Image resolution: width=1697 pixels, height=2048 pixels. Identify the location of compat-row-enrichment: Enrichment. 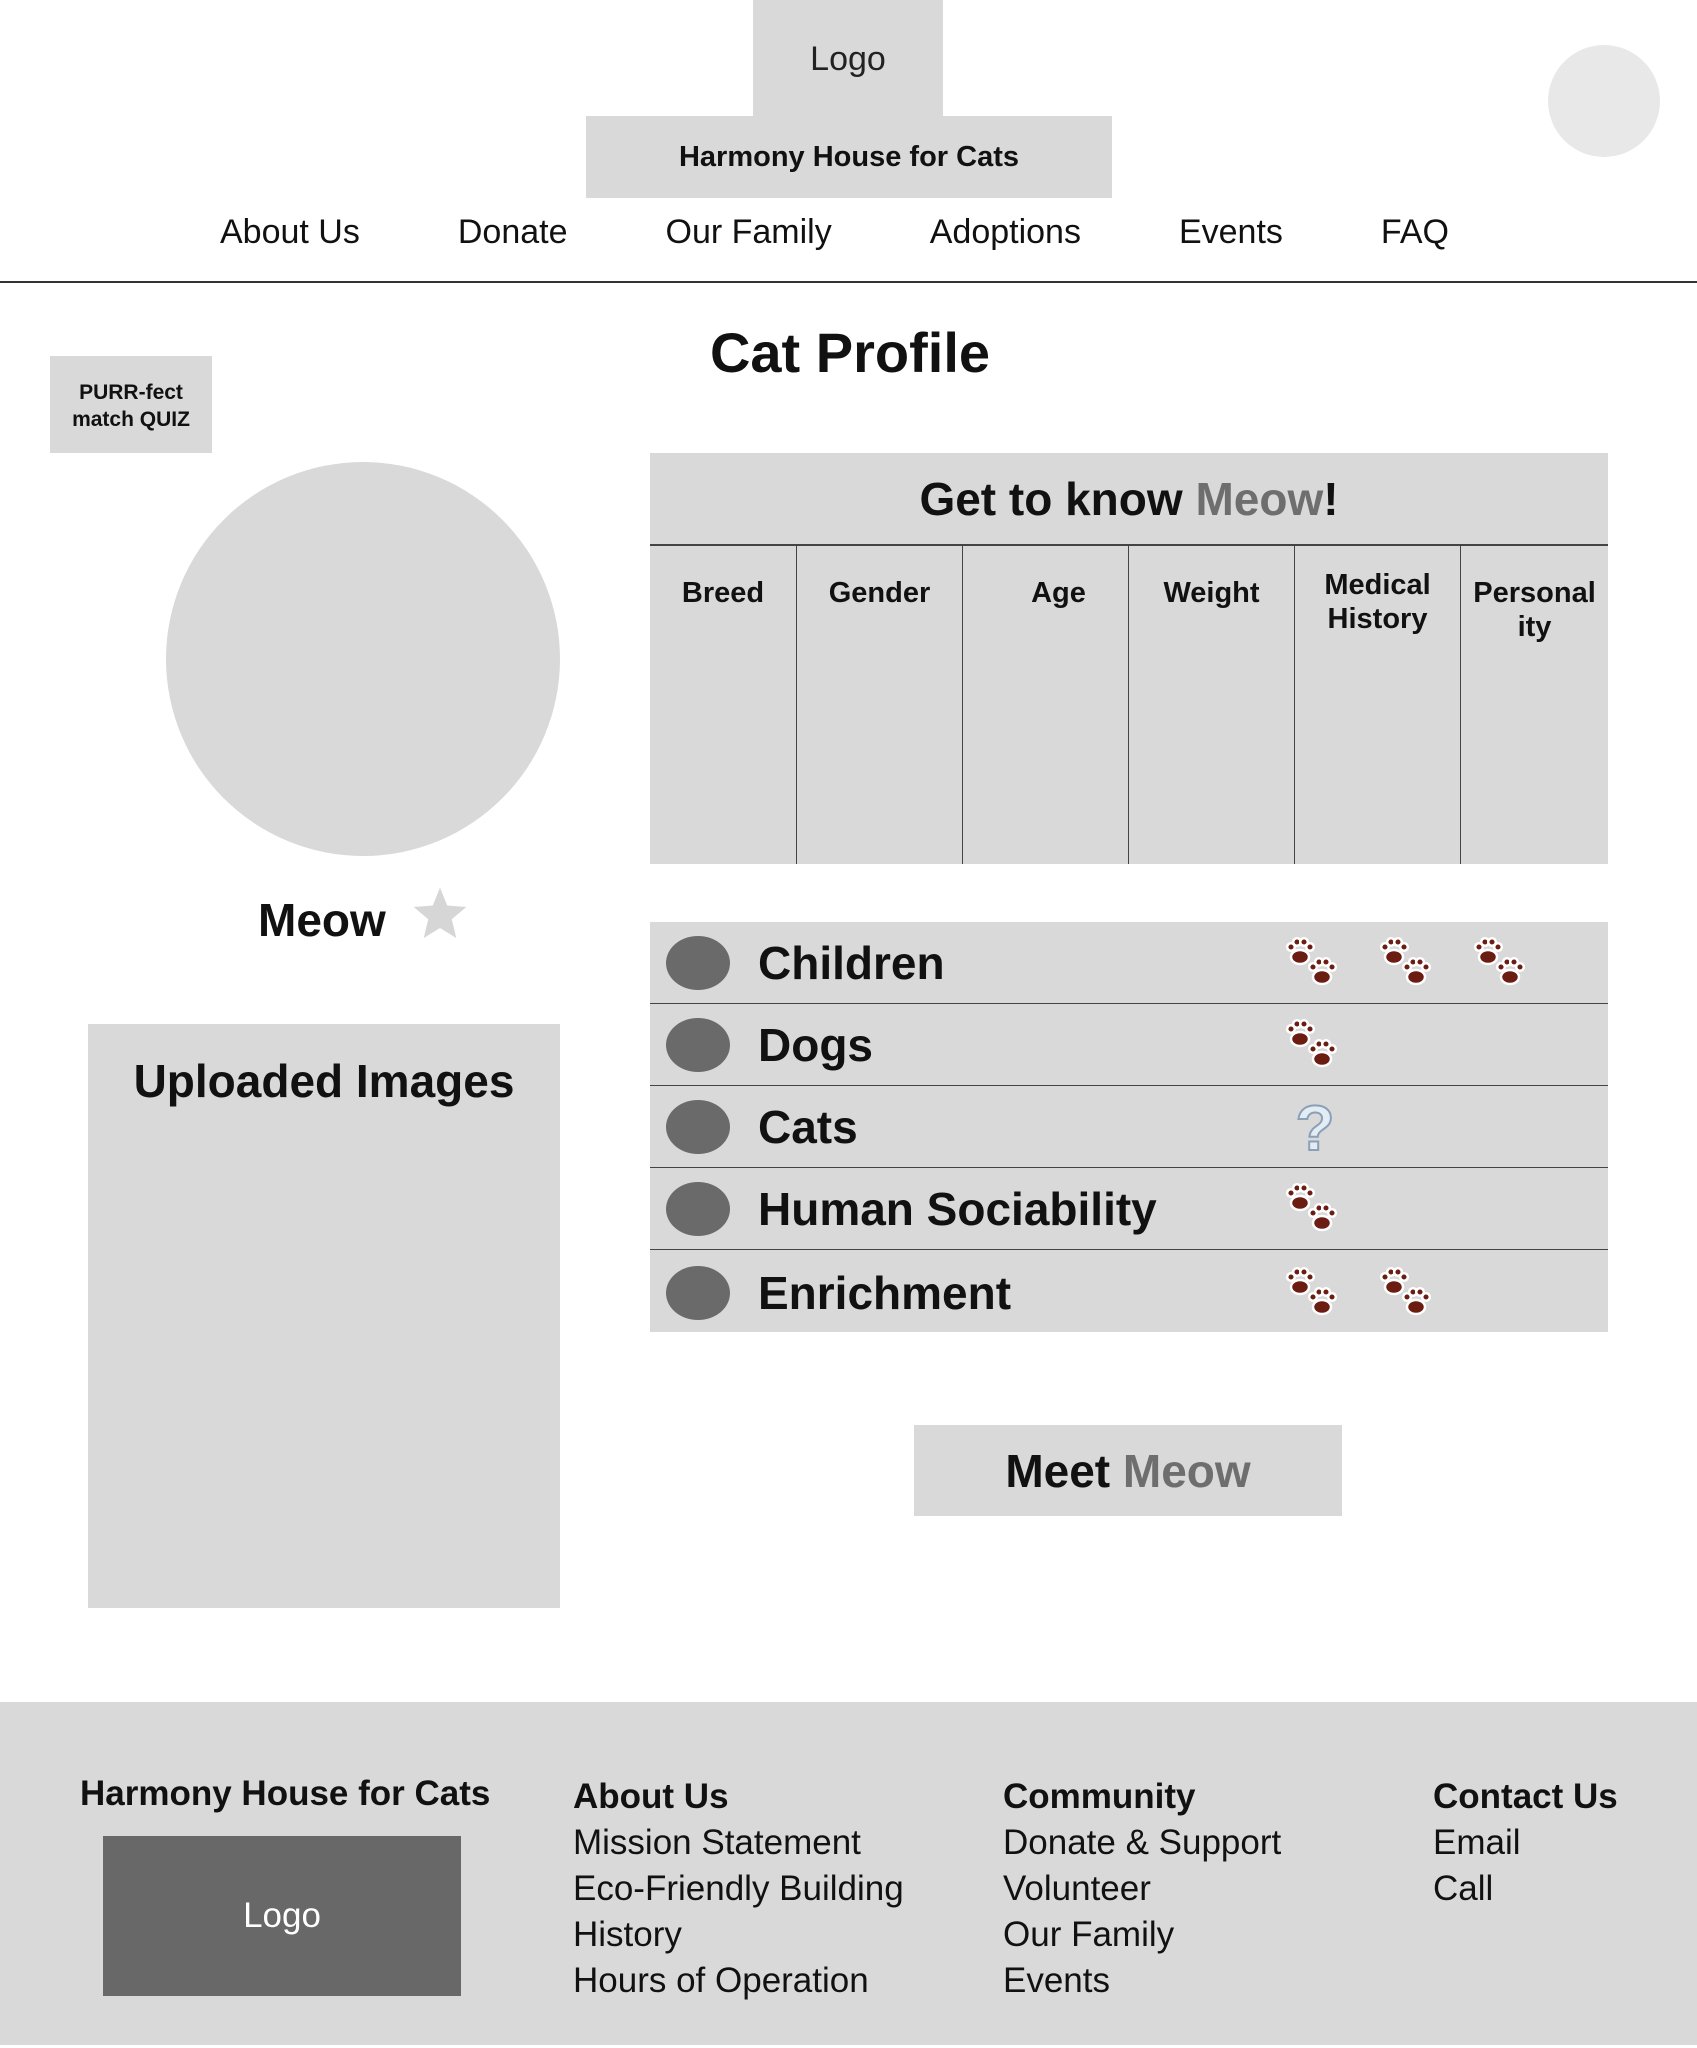
(1129, 1293).